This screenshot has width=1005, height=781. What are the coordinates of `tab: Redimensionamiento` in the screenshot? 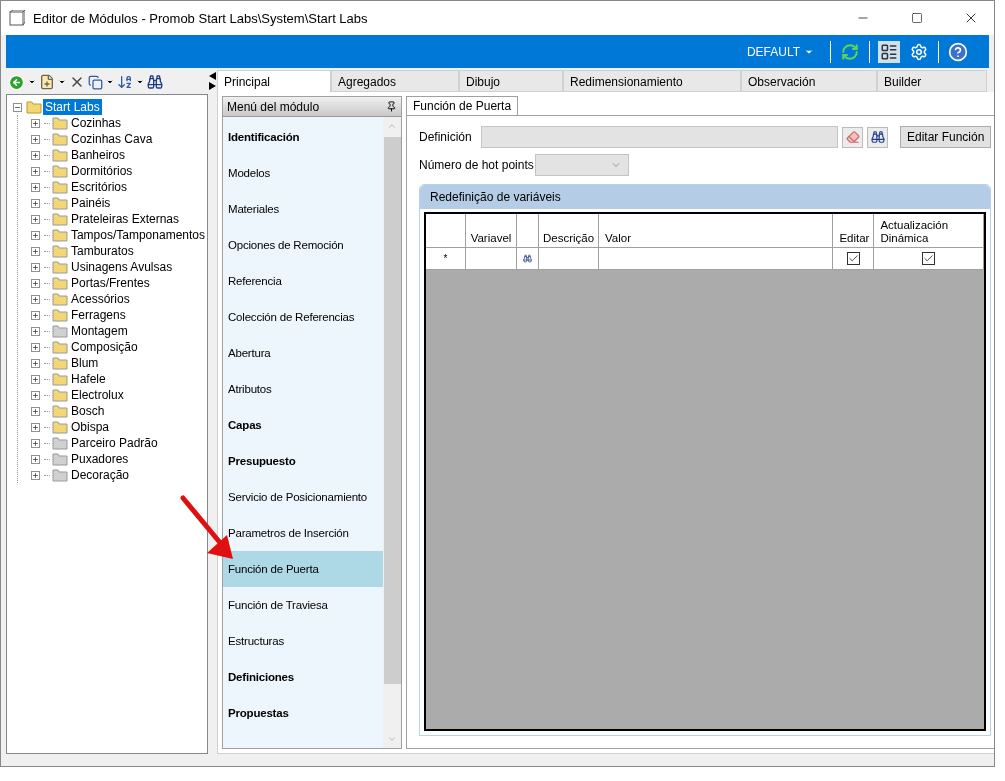 It's located at (652, 81).